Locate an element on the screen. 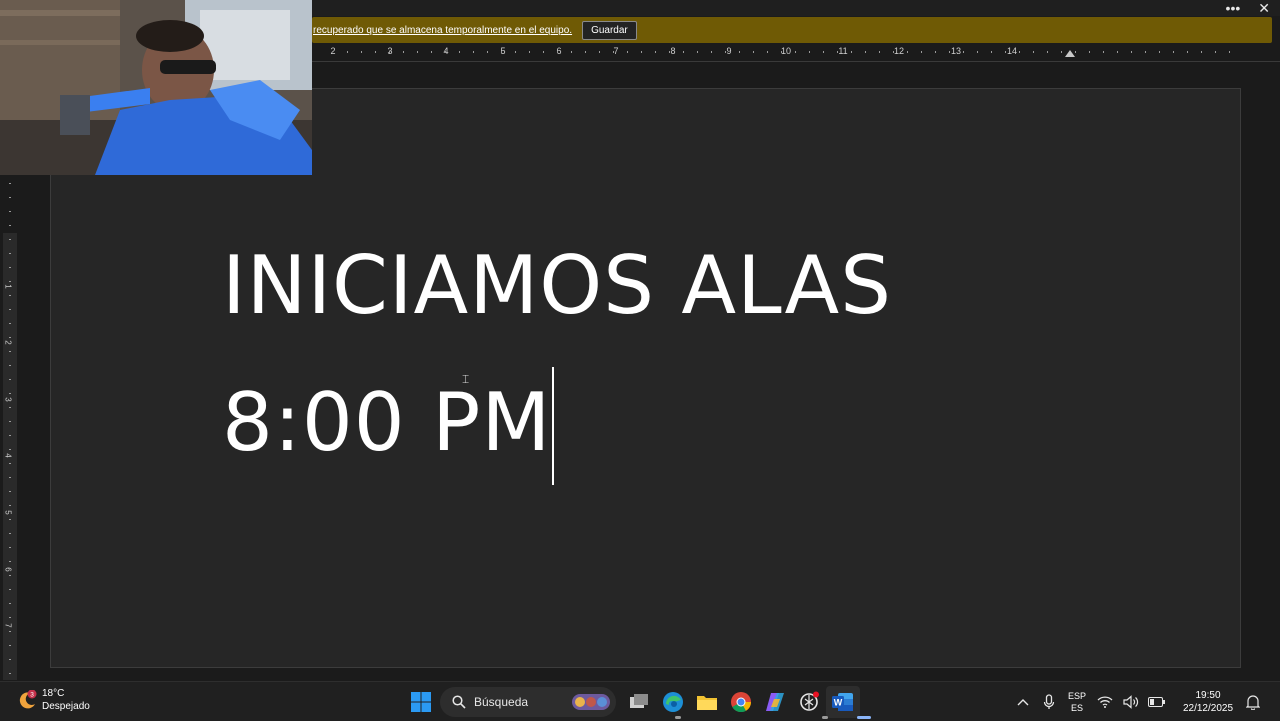 The height and width of the screenshot is (721, 1280). mouse-ibeam-cursor: ⌶ is located at coordinates (466, 379).